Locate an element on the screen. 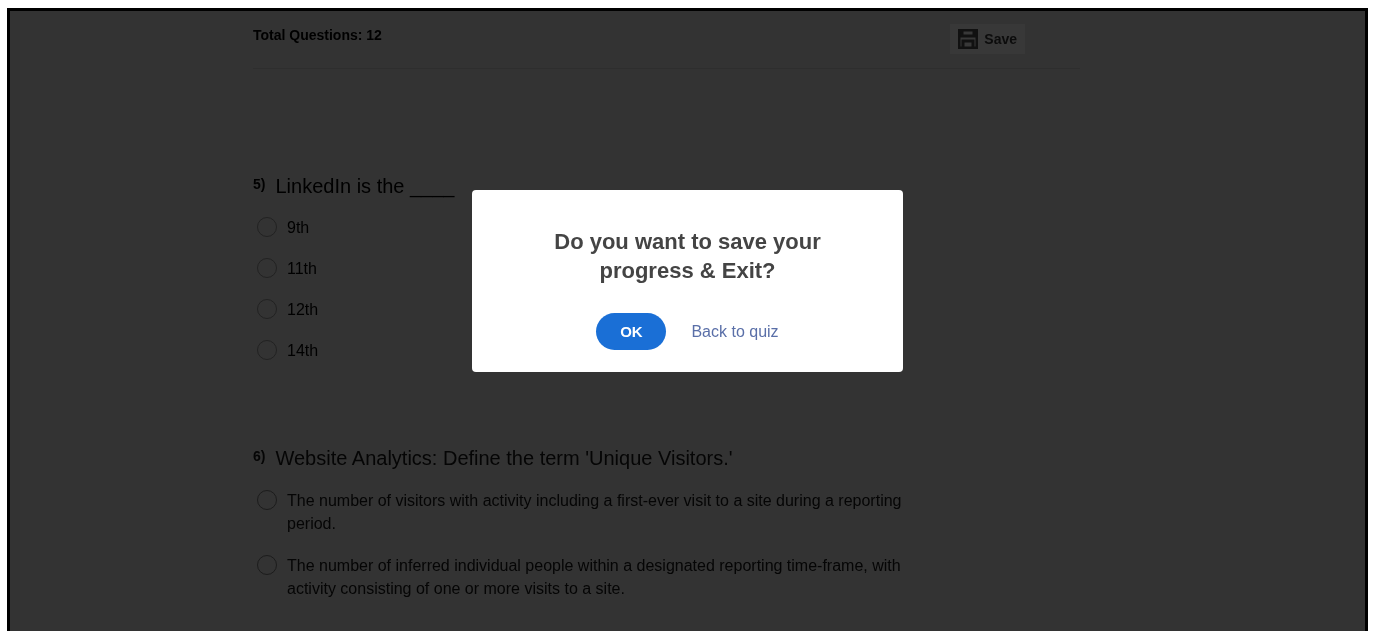 Image resolution: width=1373 pixels, height=631 pixels. back-to-quiz-link: Back to quiz is located at coordinates (735, 331).